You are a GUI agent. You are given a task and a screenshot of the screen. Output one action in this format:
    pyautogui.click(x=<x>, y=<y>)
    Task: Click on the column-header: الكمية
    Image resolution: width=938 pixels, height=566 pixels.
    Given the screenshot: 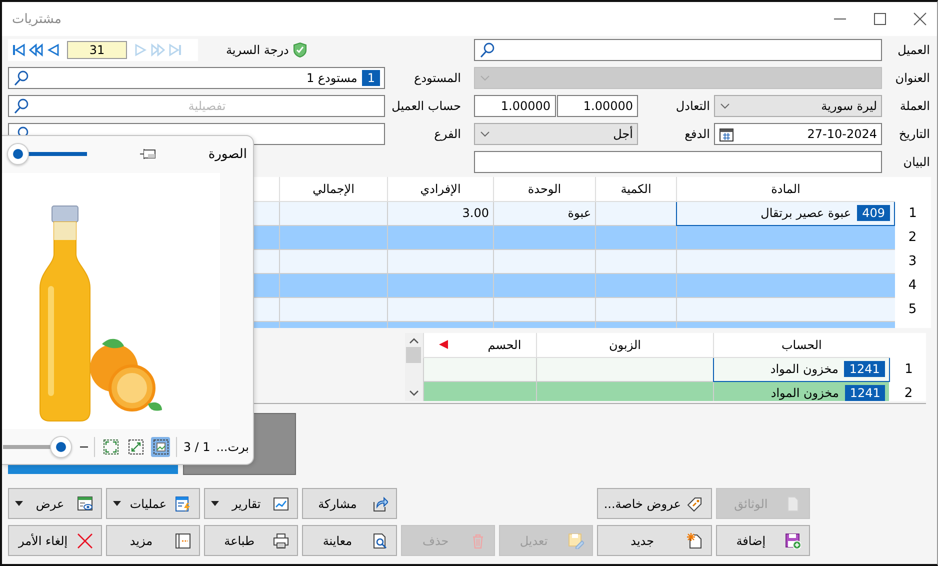 What is the action you would take?
    pyautogui.click(x=636, y=189)
    